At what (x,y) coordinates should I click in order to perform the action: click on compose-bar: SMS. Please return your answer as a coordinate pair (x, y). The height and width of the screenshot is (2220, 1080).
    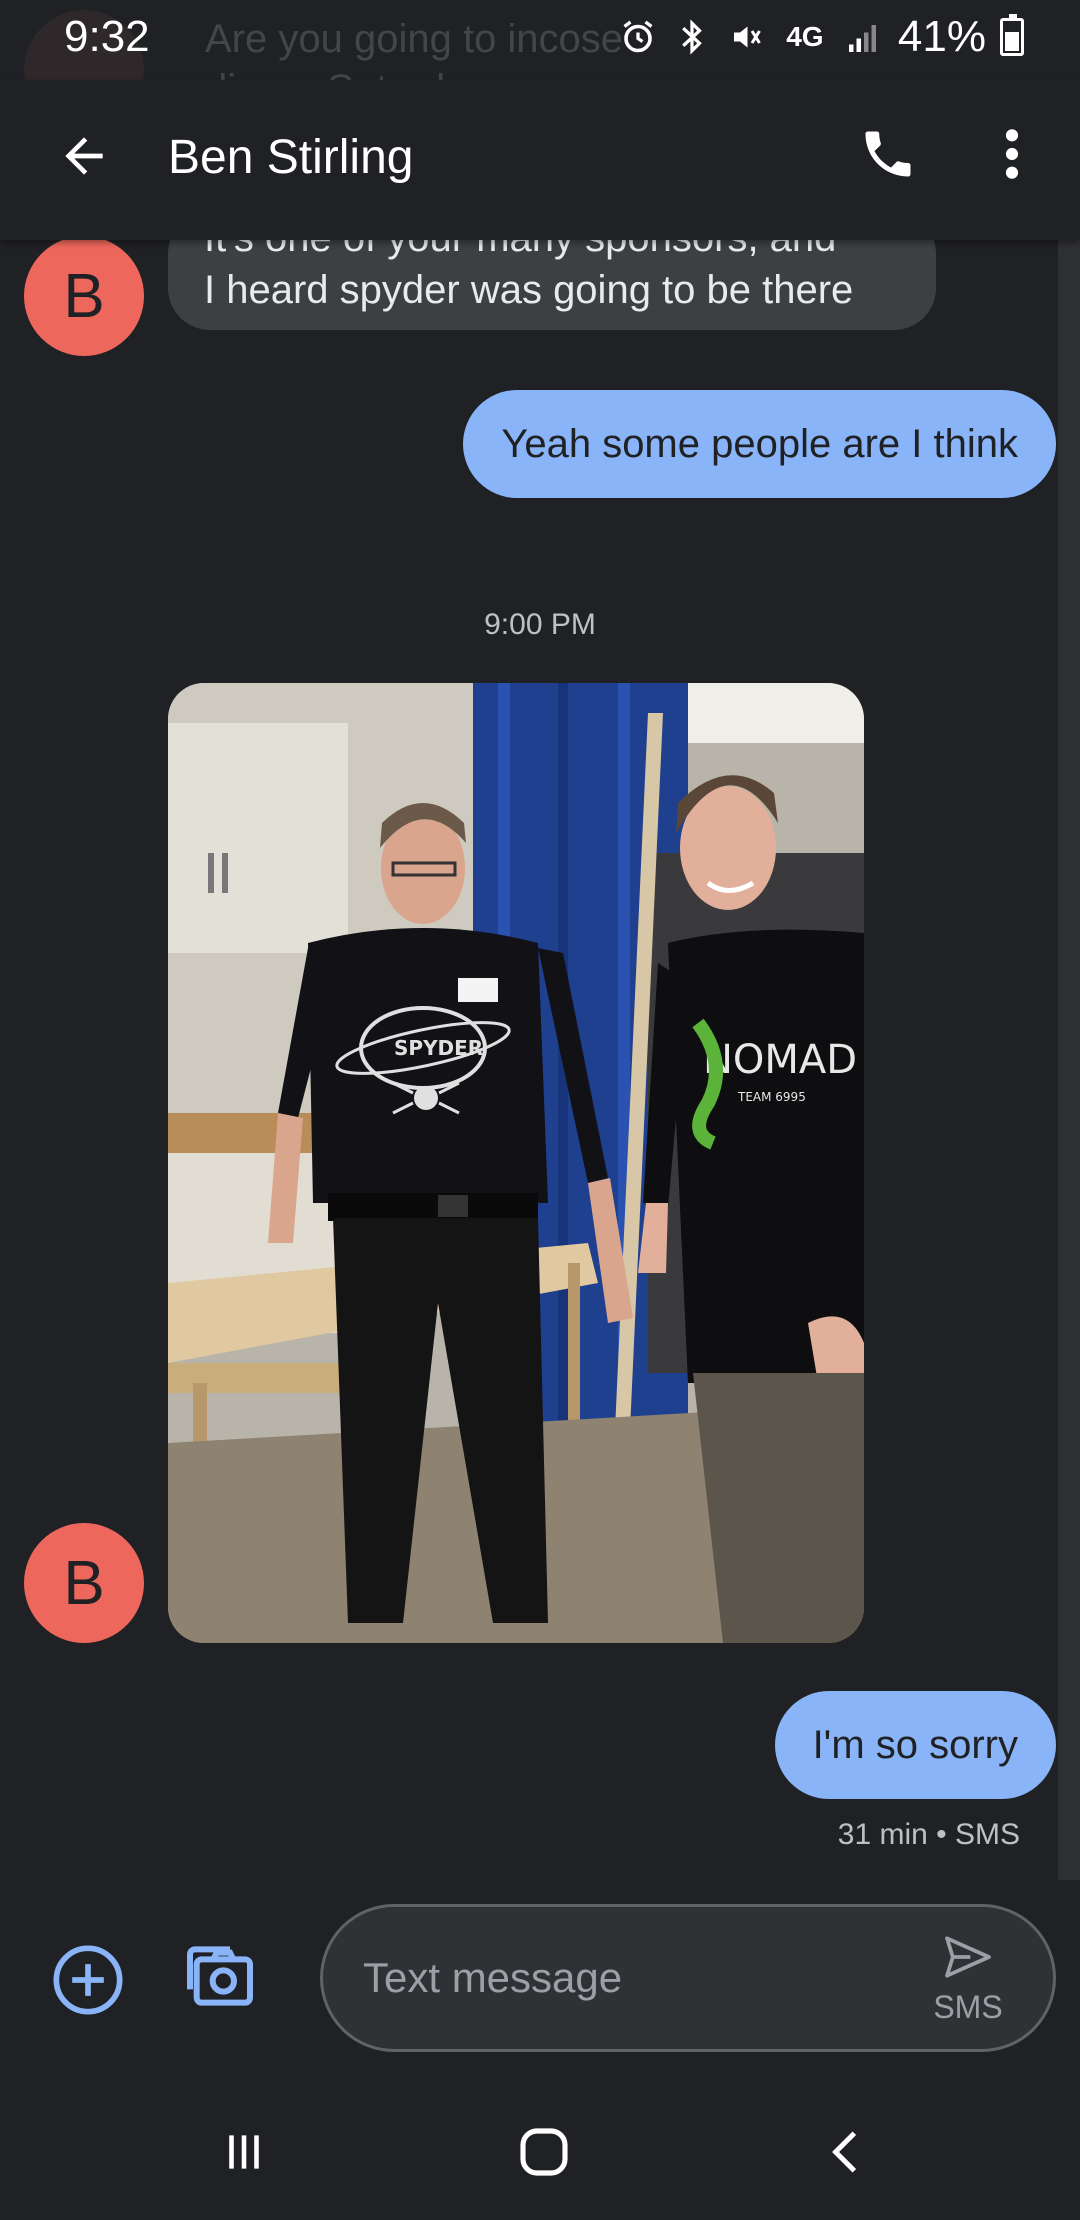
    Looking at the image, I should click on (540, 1980).